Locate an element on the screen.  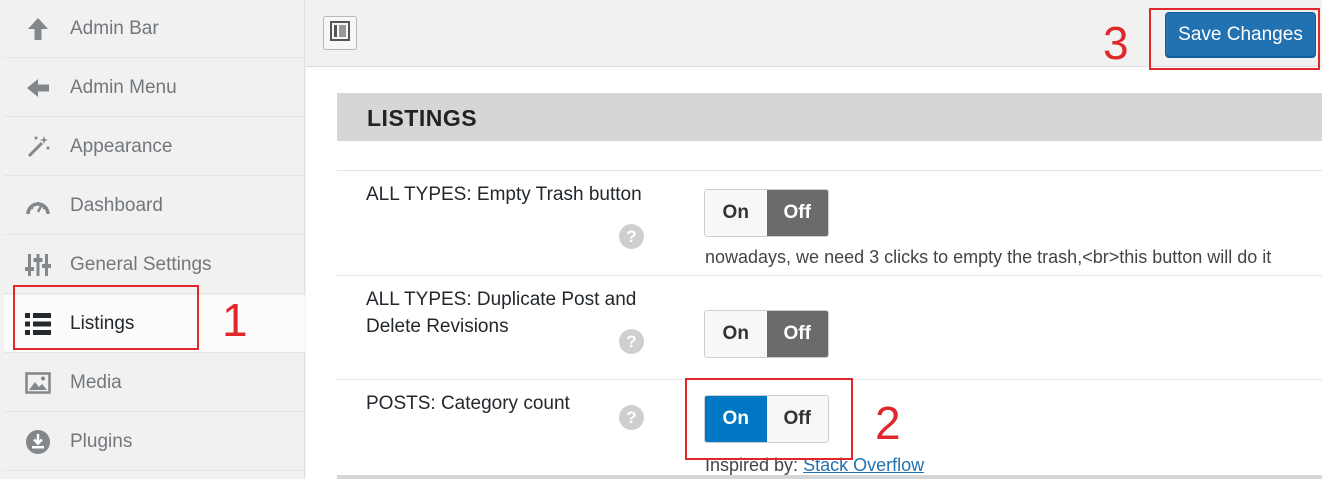
option-title: ALL TYPES: Empty Trash button is located at coordinates (504, 194).